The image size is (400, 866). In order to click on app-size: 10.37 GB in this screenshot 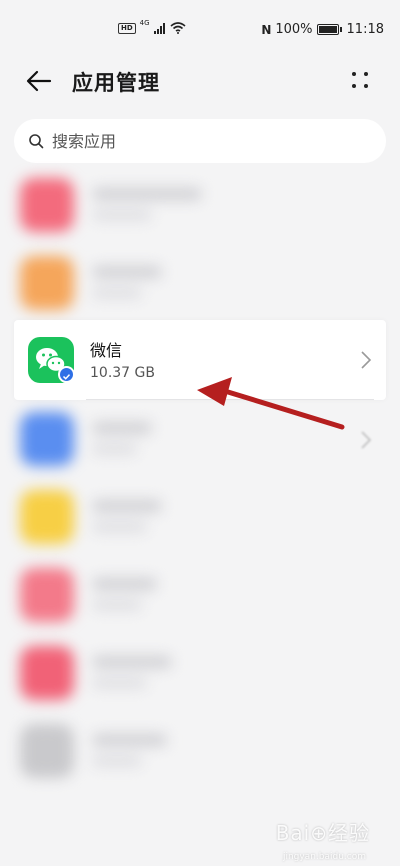, I will do `click(122, 373)`.